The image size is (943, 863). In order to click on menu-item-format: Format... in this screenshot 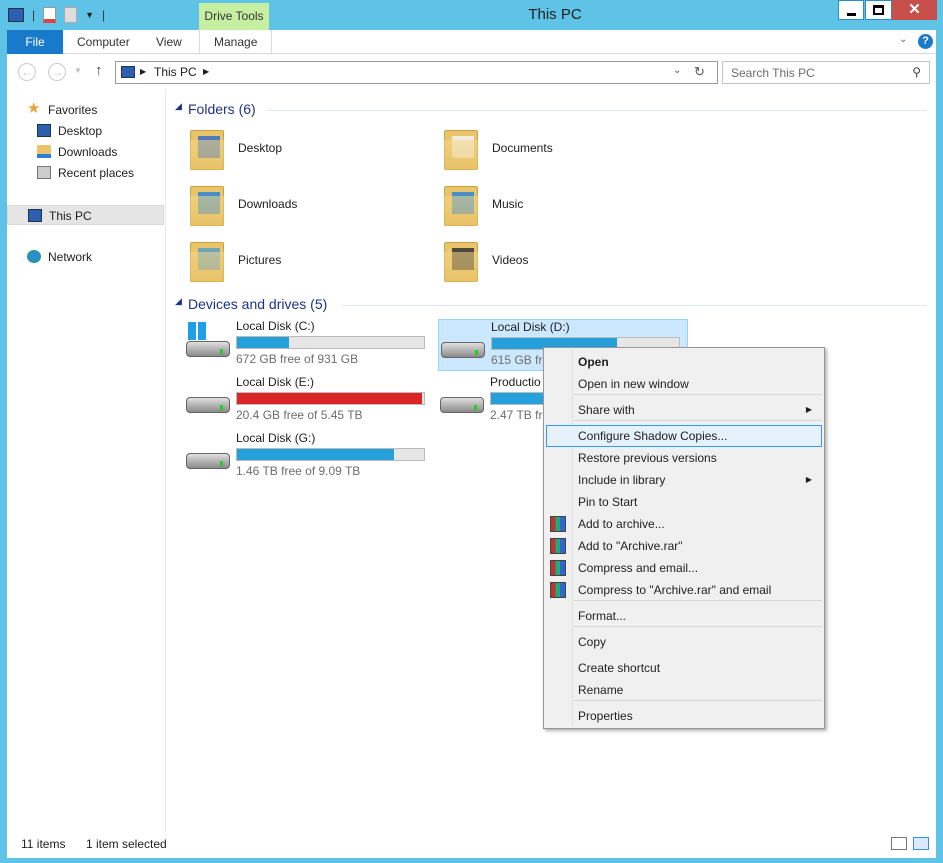, I will do `click(684, 616)`.